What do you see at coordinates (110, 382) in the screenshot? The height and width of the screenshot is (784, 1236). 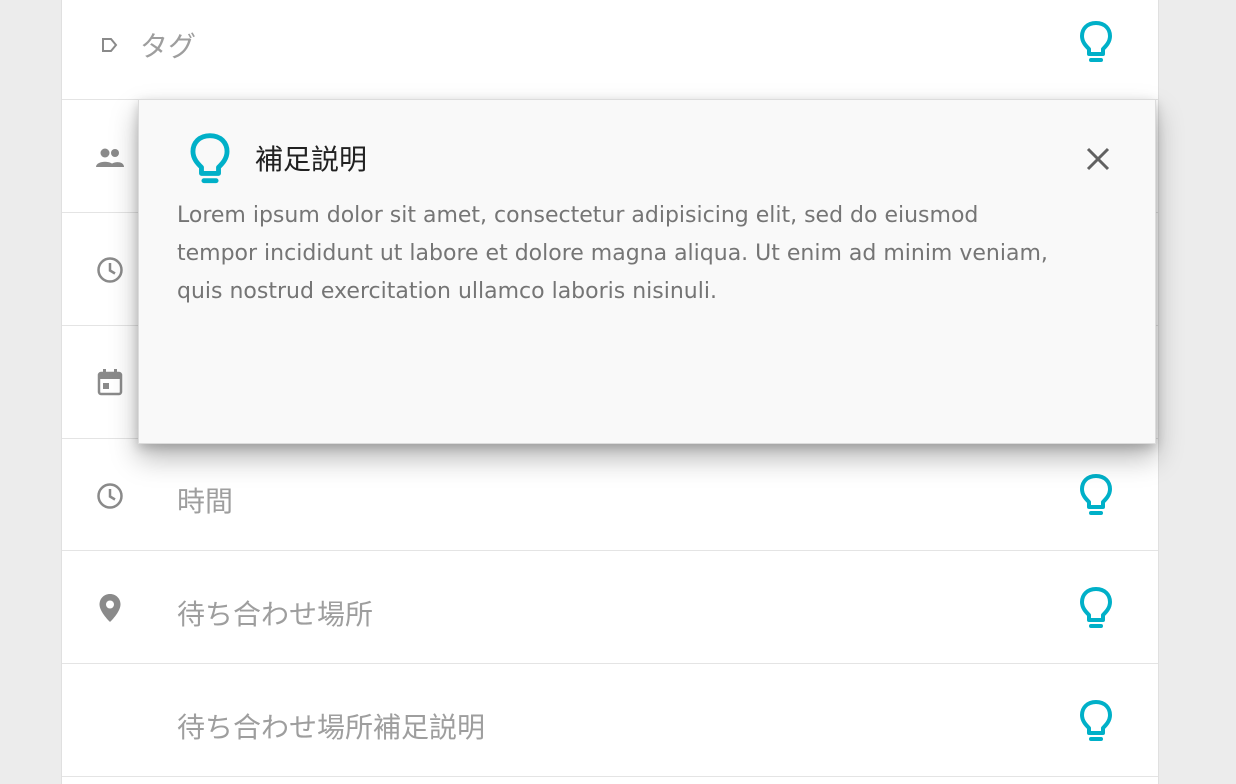 I see `calendar-icon` at bounding box center [110, 382].